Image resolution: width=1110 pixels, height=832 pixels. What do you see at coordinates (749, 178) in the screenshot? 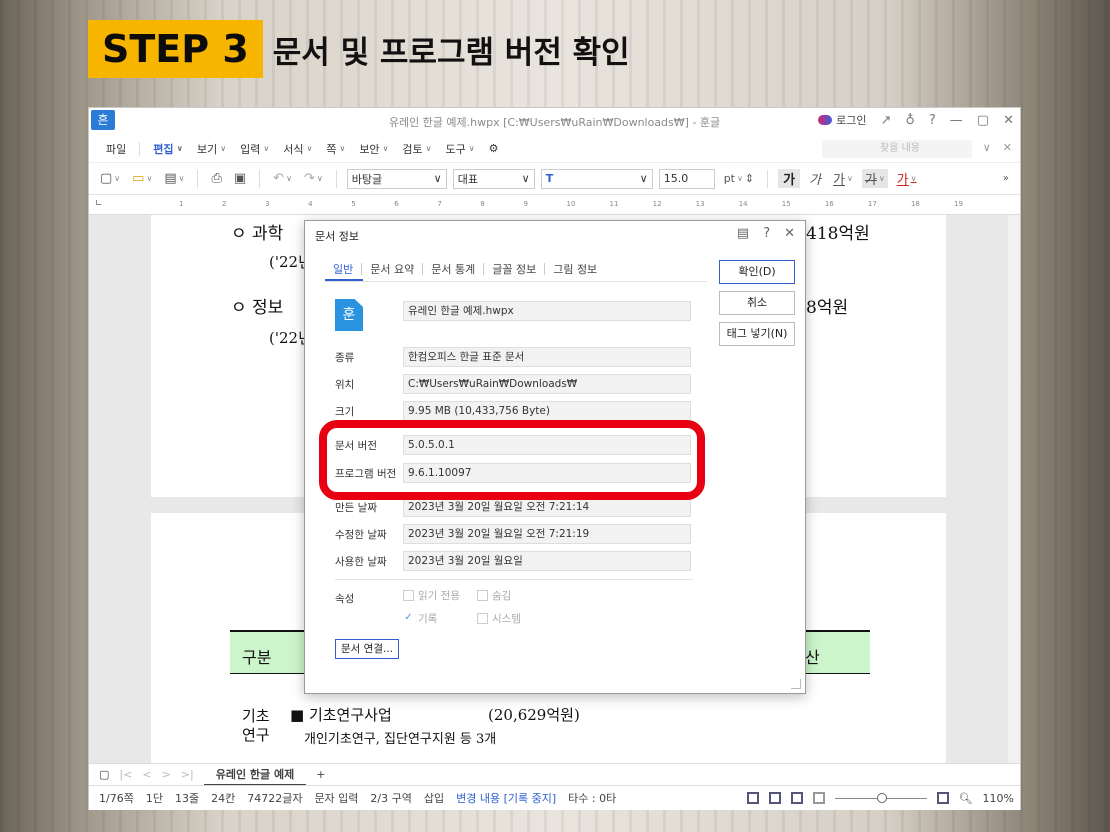
I see `stepper-icon: ⇕` at bounding box center [749, 178].